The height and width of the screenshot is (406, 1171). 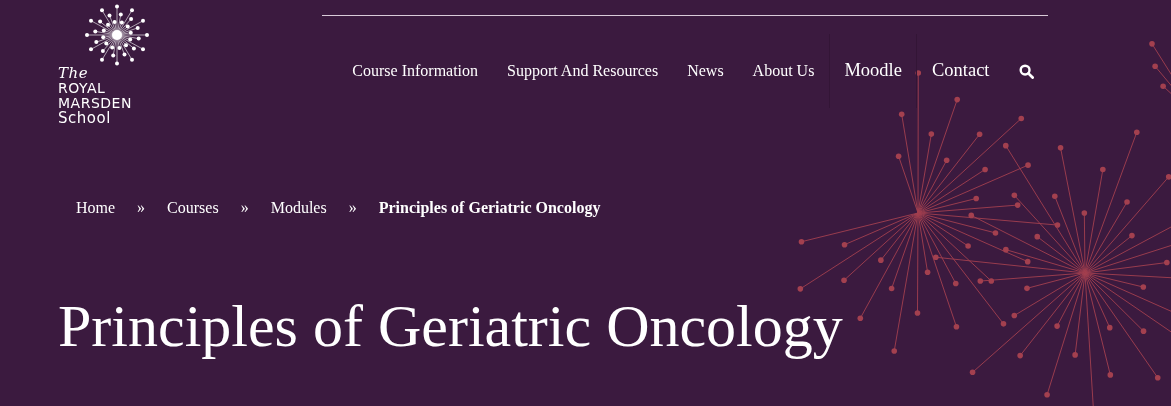 I want to click on breadcrumb-link: Modules, so click(x=298, y=208).